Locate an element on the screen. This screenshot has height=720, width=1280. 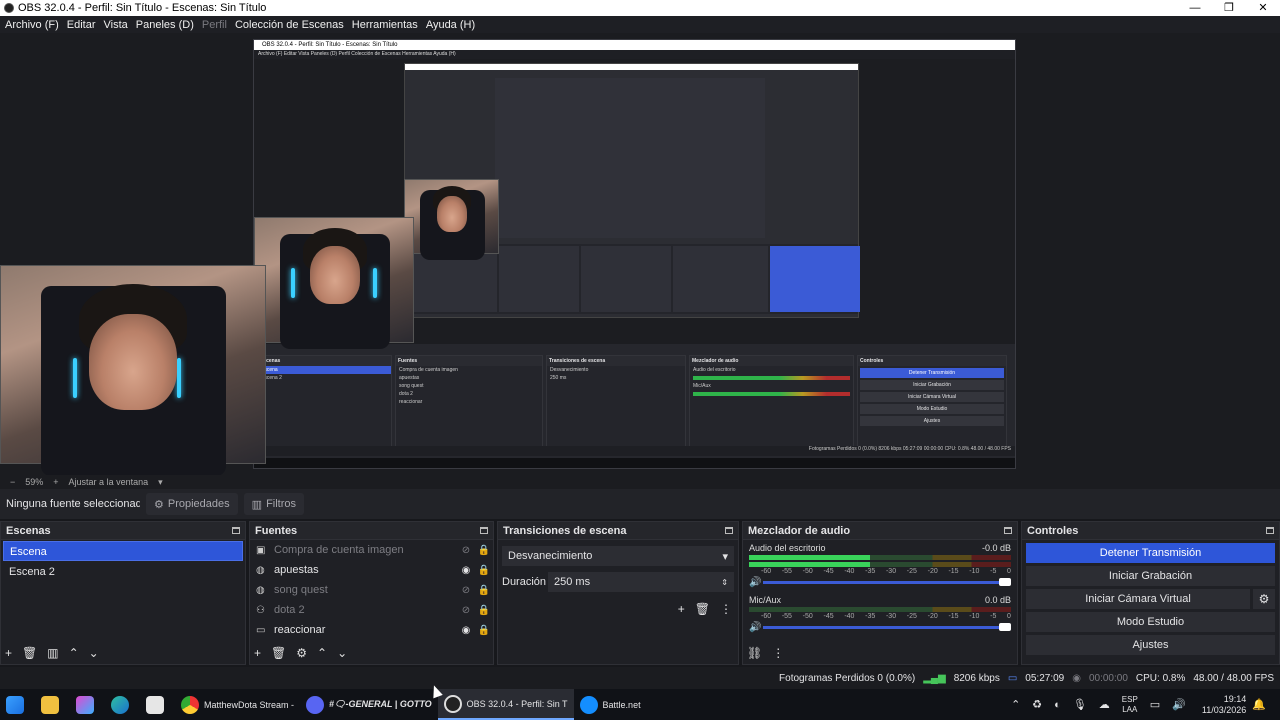
start-button is located at coordinates (17, 704).